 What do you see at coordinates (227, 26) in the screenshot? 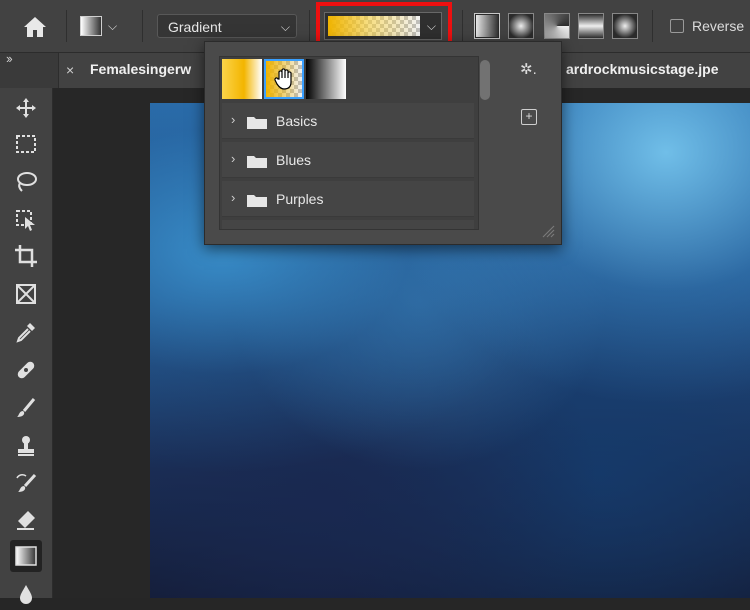
I see `gradient-mode-dropdown: Gradient ⌵` at bounding box center [227, 26].